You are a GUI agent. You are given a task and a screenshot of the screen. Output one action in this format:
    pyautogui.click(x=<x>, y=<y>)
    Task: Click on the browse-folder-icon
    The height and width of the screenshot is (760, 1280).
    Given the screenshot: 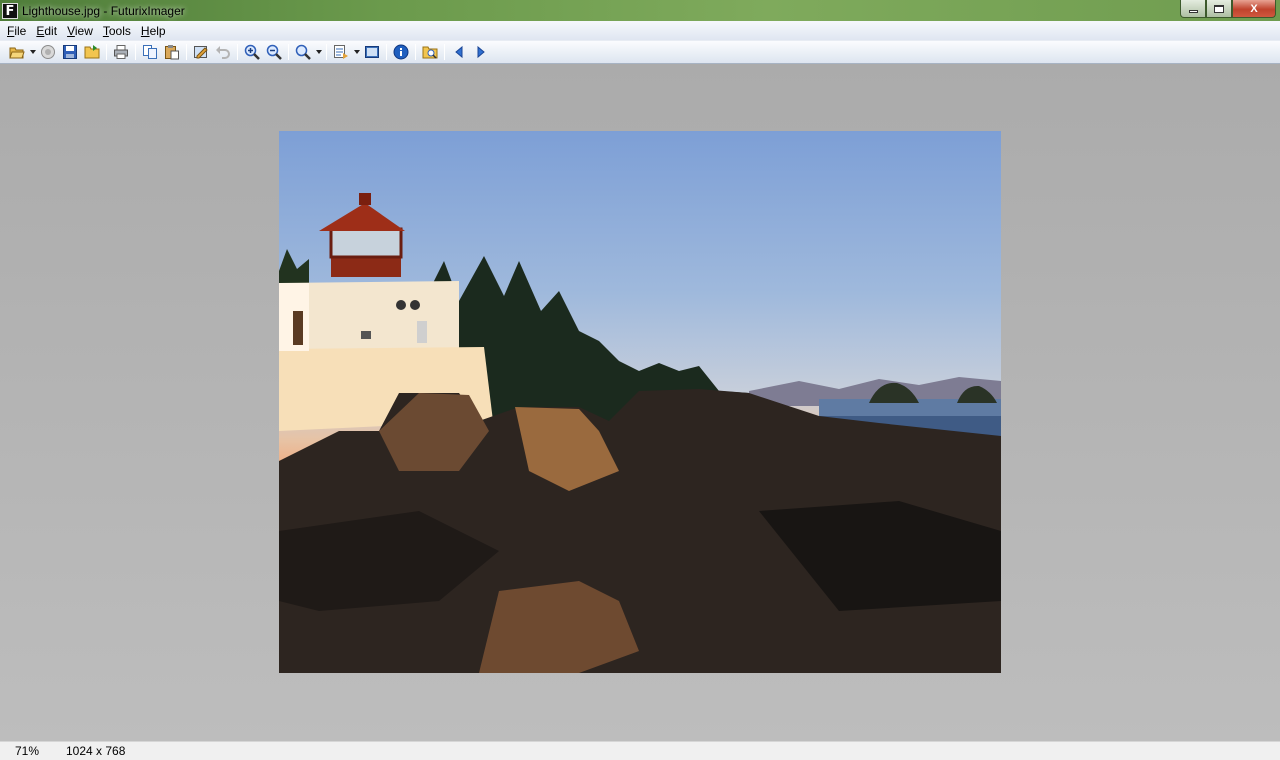 What is the action you would take?
    pyautogui.click(x=430, y=52)
    